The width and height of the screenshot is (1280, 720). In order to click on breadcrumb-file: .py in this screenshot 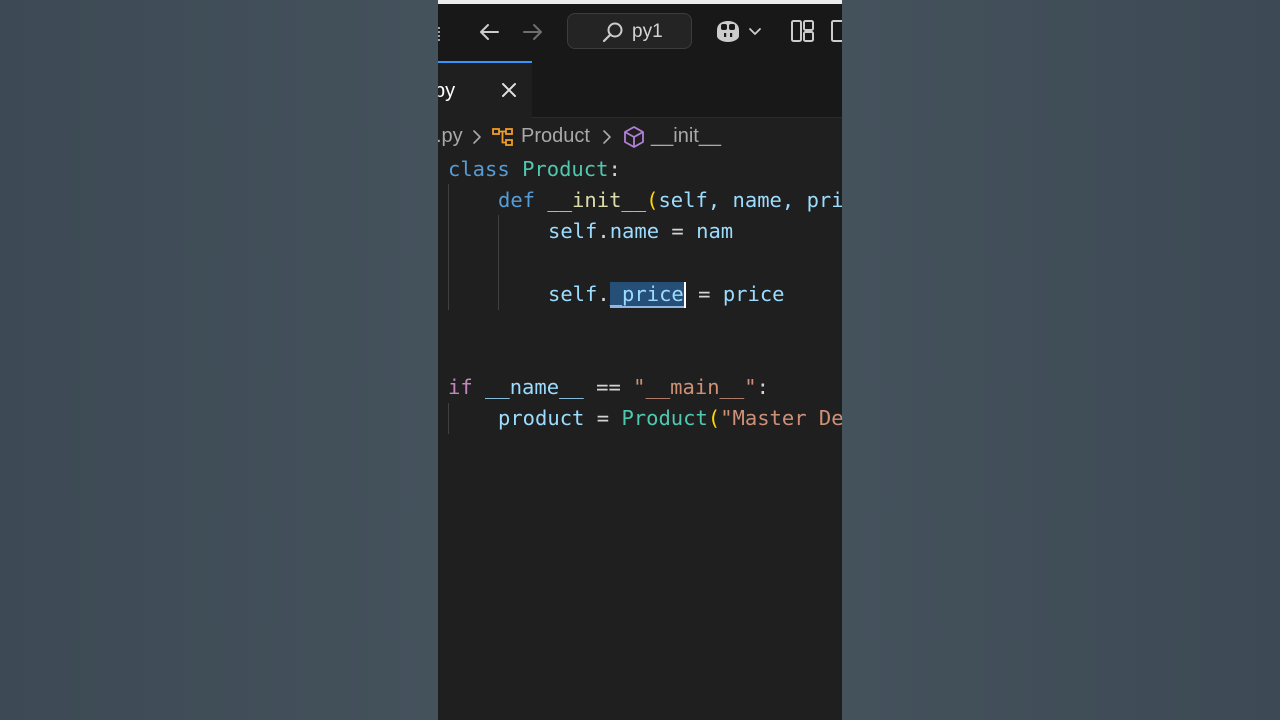, I will do `click(450, 136)`.